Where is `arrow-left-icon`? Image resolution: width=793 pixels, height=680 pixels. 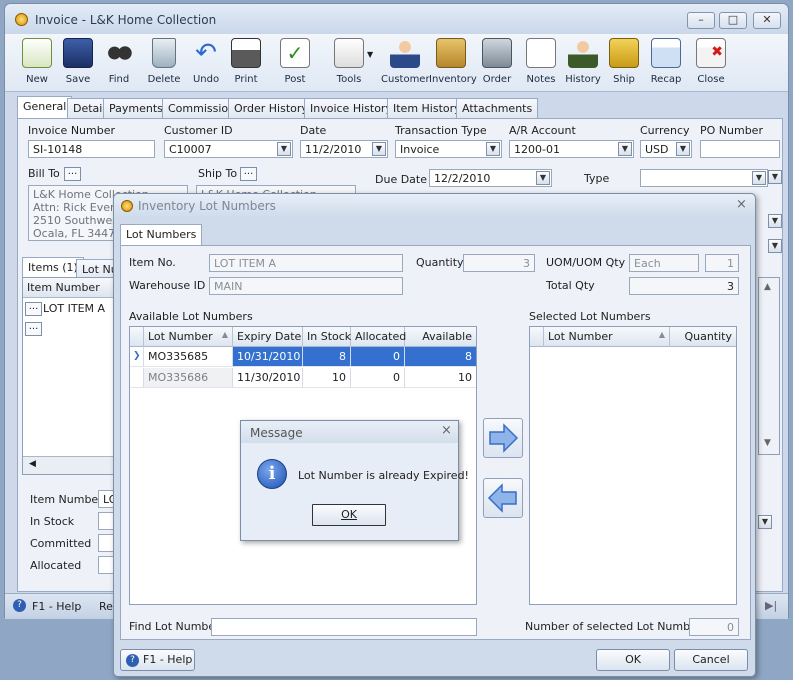 arrow-left-icon is located at coordinates (502, 498).